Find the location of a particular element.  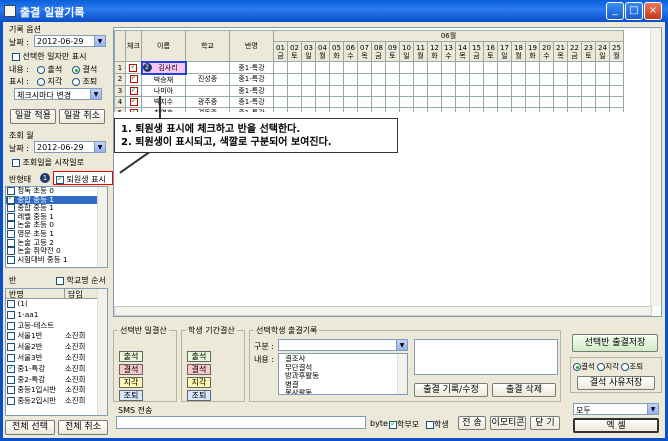

start-day-option: 조회일을 시작일로 is located at coordinates (48, 162).